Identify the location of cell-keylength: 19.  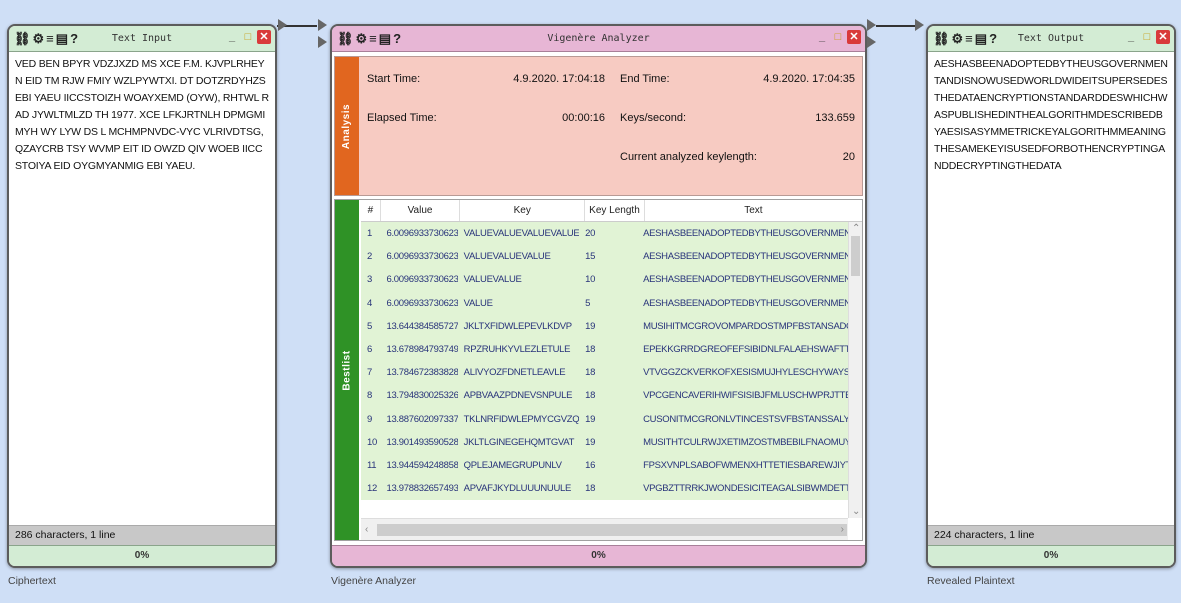
(590, 419).